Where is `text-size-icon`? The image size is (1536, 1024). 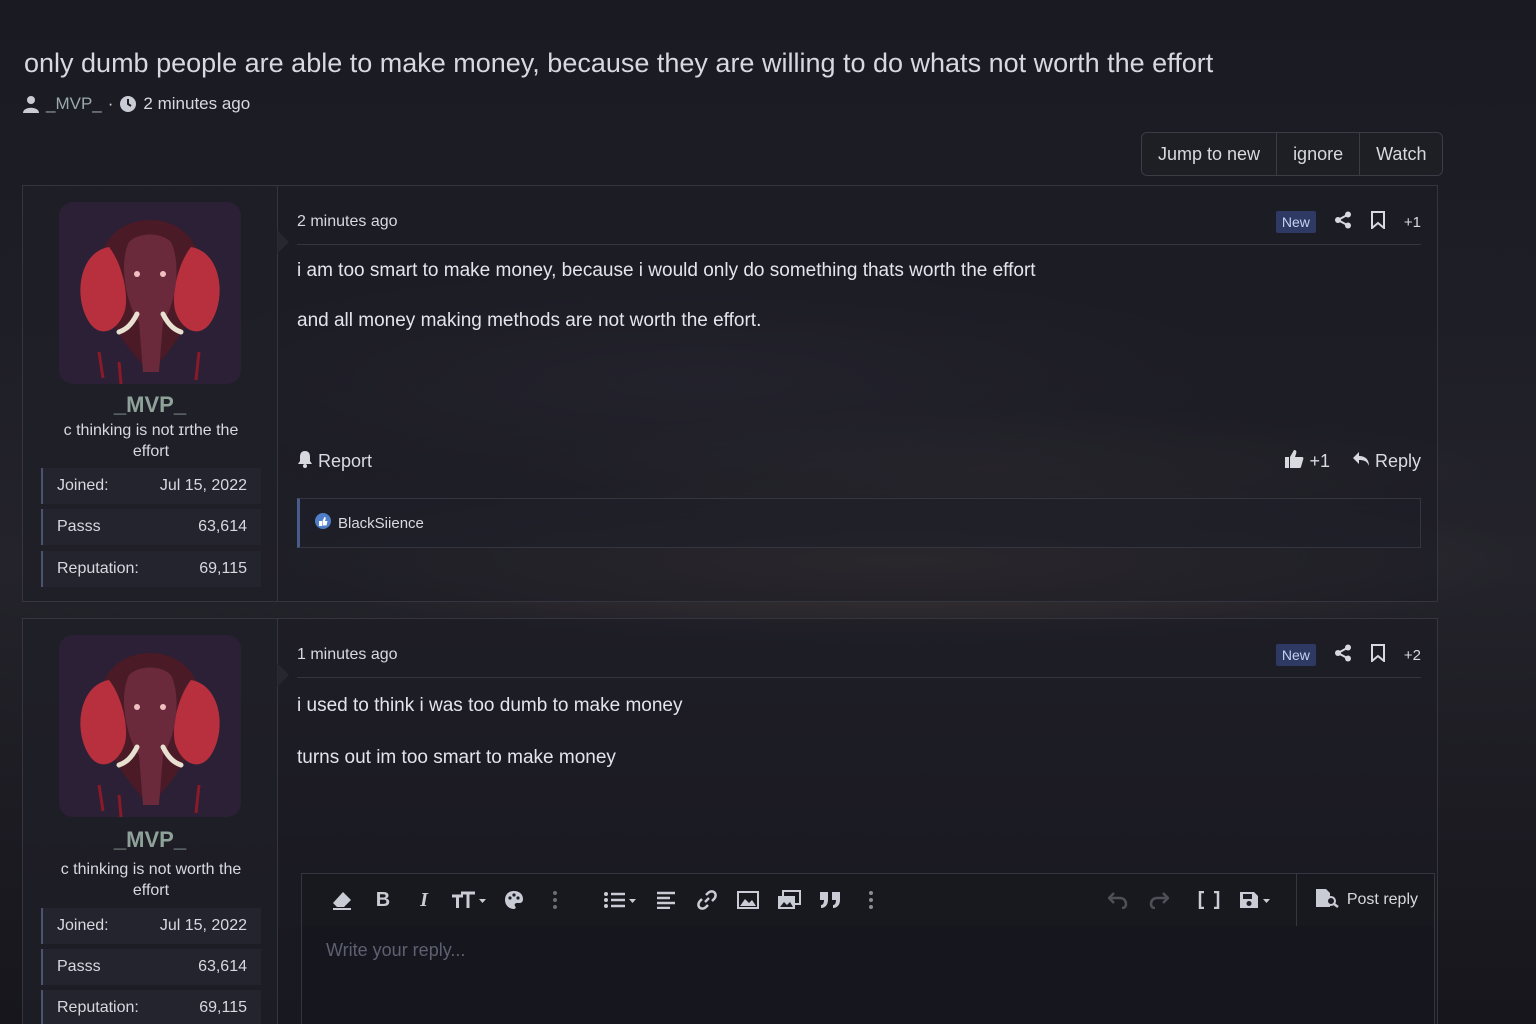
text-size-icon is located at coordinates (469, 900).